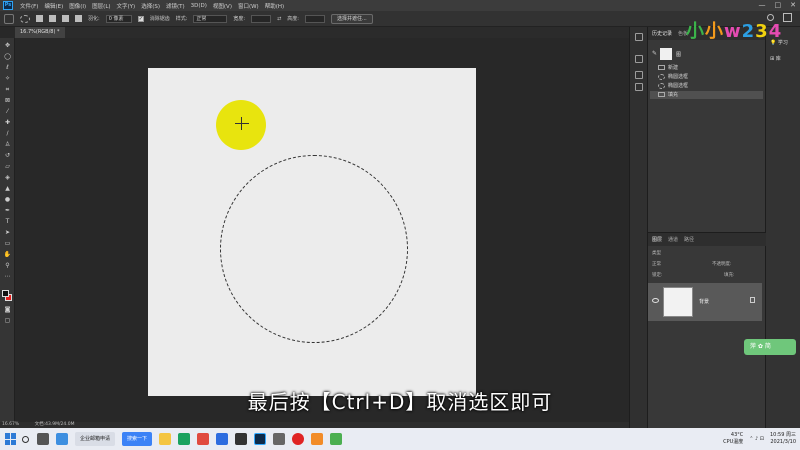 This screenshot has width=800, height=450. I want to click on snapshot-brush-icon: ✎, so click(654, 53).